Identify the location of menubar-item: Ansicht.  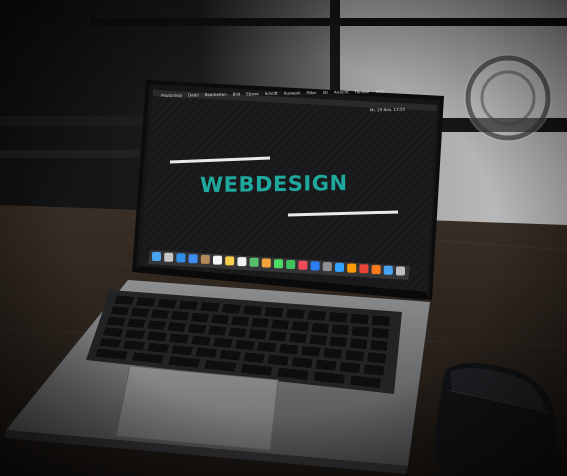
(341, 91).